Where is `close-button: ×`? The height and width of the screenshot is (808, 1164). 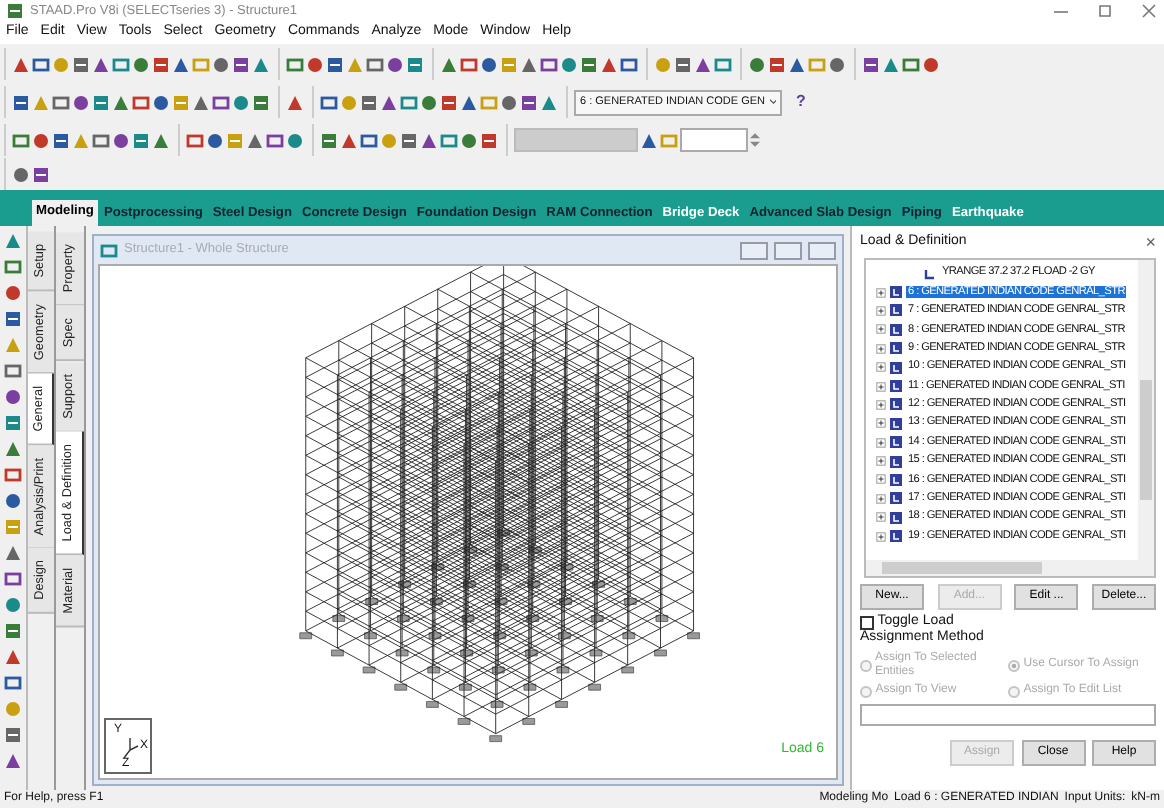
close-button: × is located at coordinates (1150, 242).